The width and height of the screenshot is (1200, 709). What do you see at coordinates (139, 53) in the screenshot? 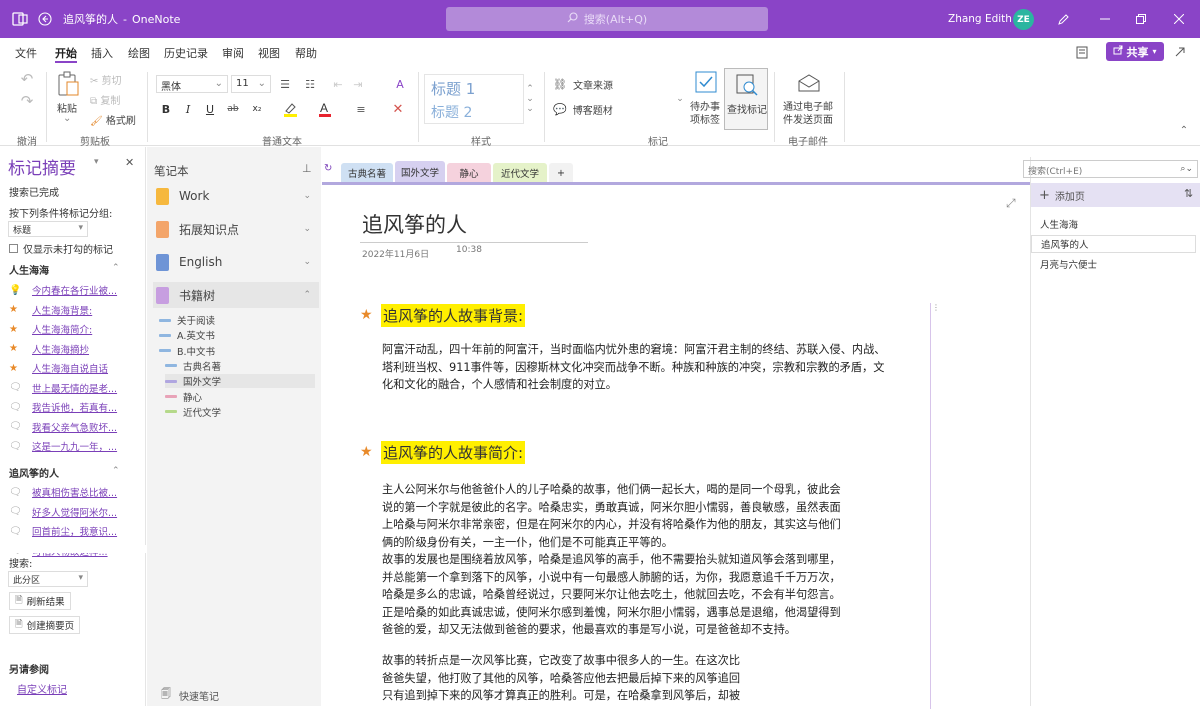
I see `menu-draw: 绘图` at bounding box center [139, 53].